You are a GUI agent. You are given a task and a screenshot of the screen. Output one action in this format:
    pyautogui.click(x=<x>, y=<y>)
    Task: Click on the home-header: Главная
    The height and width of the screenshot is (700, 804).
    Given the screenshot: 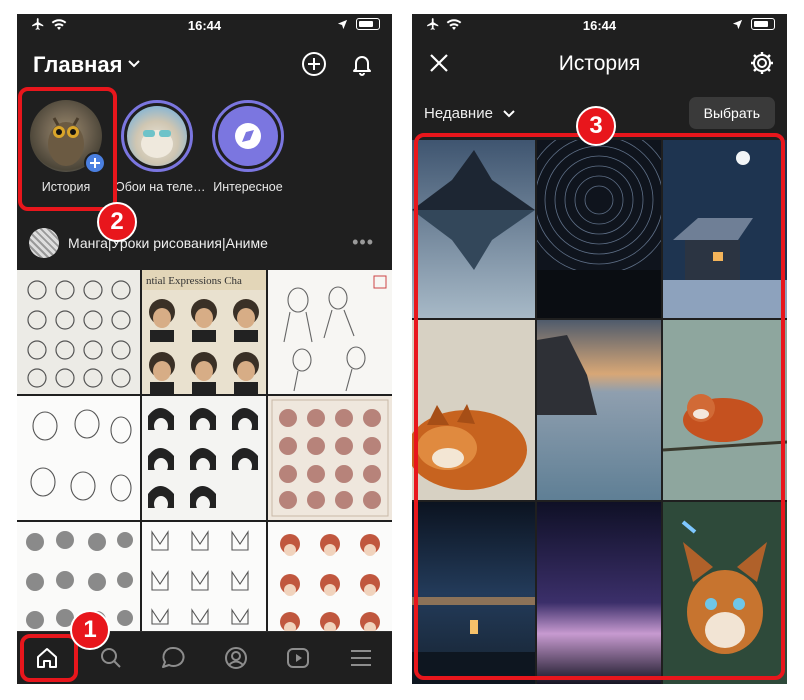 What is the action you would take?
    pyautogui.click(x=204, y=64)
    